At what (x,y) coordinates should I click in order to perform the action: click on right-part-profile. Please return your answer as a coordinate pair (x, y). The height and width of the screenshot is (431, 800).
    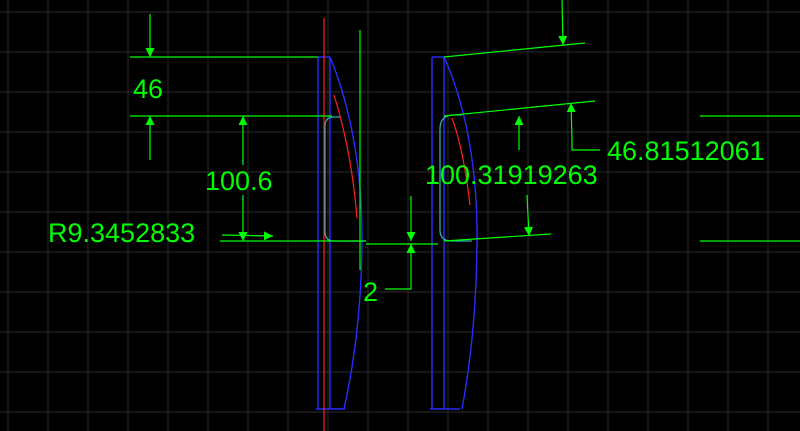
    Looking at the image, I should click on (454, 233).